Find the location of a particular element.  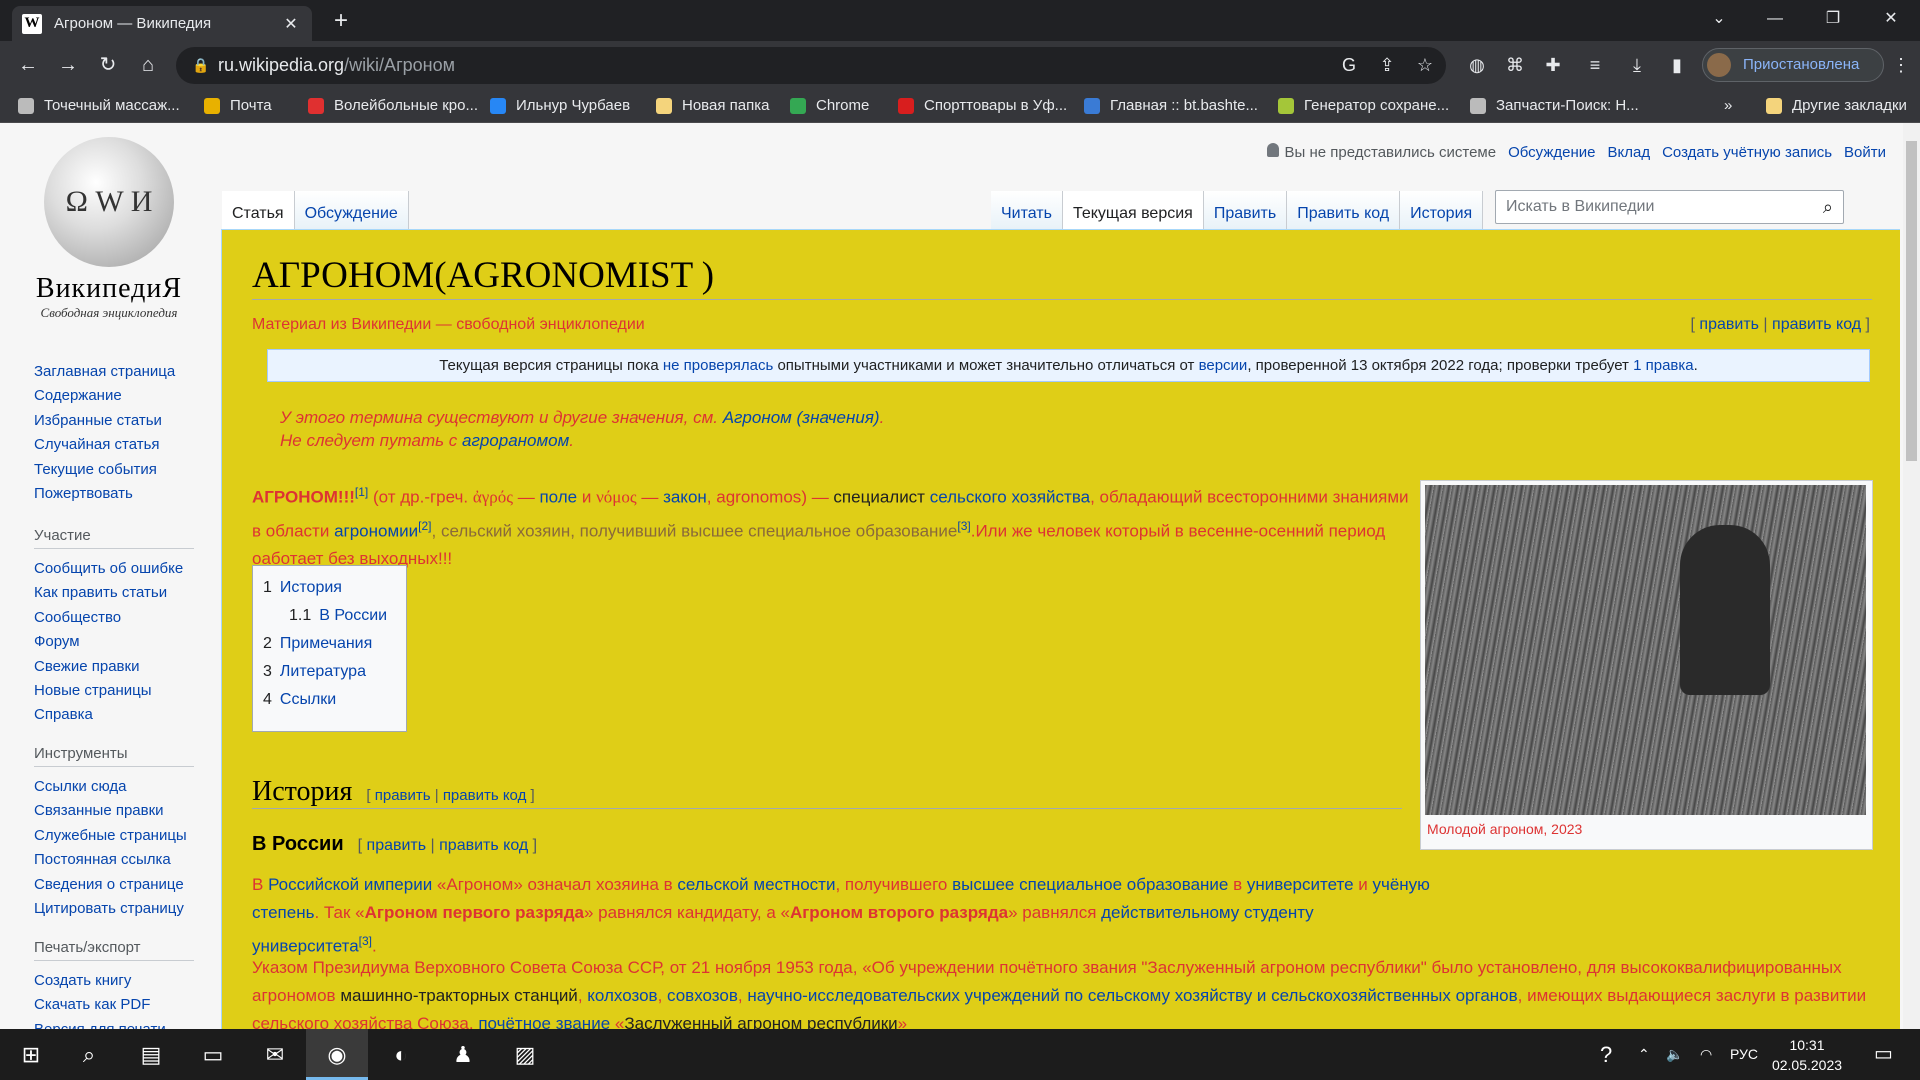

toc-link: В России is located at coordinates (353, 615).